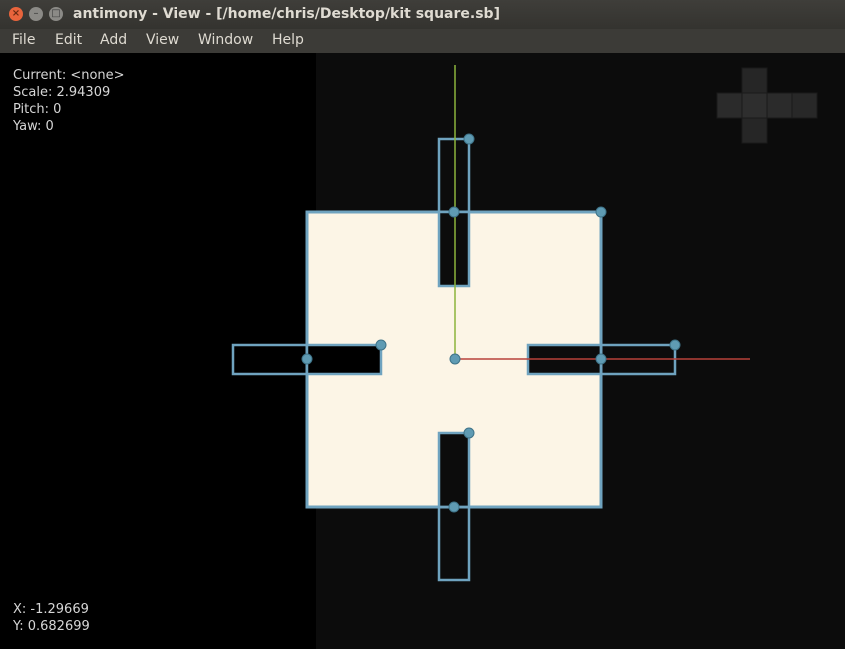  Describe the element at coordinates (288, 40) in the screenshot. I see `menu-help: Help` at that location.